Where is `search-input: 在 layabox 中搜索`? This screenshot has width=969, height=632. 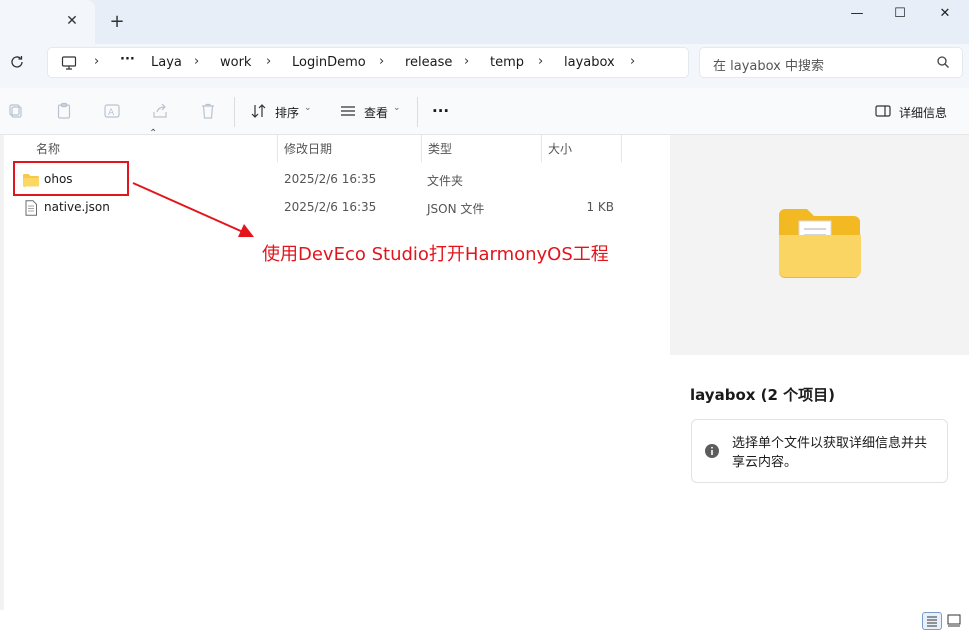
search-input: 在 layabox 中搜索 is located at coordinates (831, 62).